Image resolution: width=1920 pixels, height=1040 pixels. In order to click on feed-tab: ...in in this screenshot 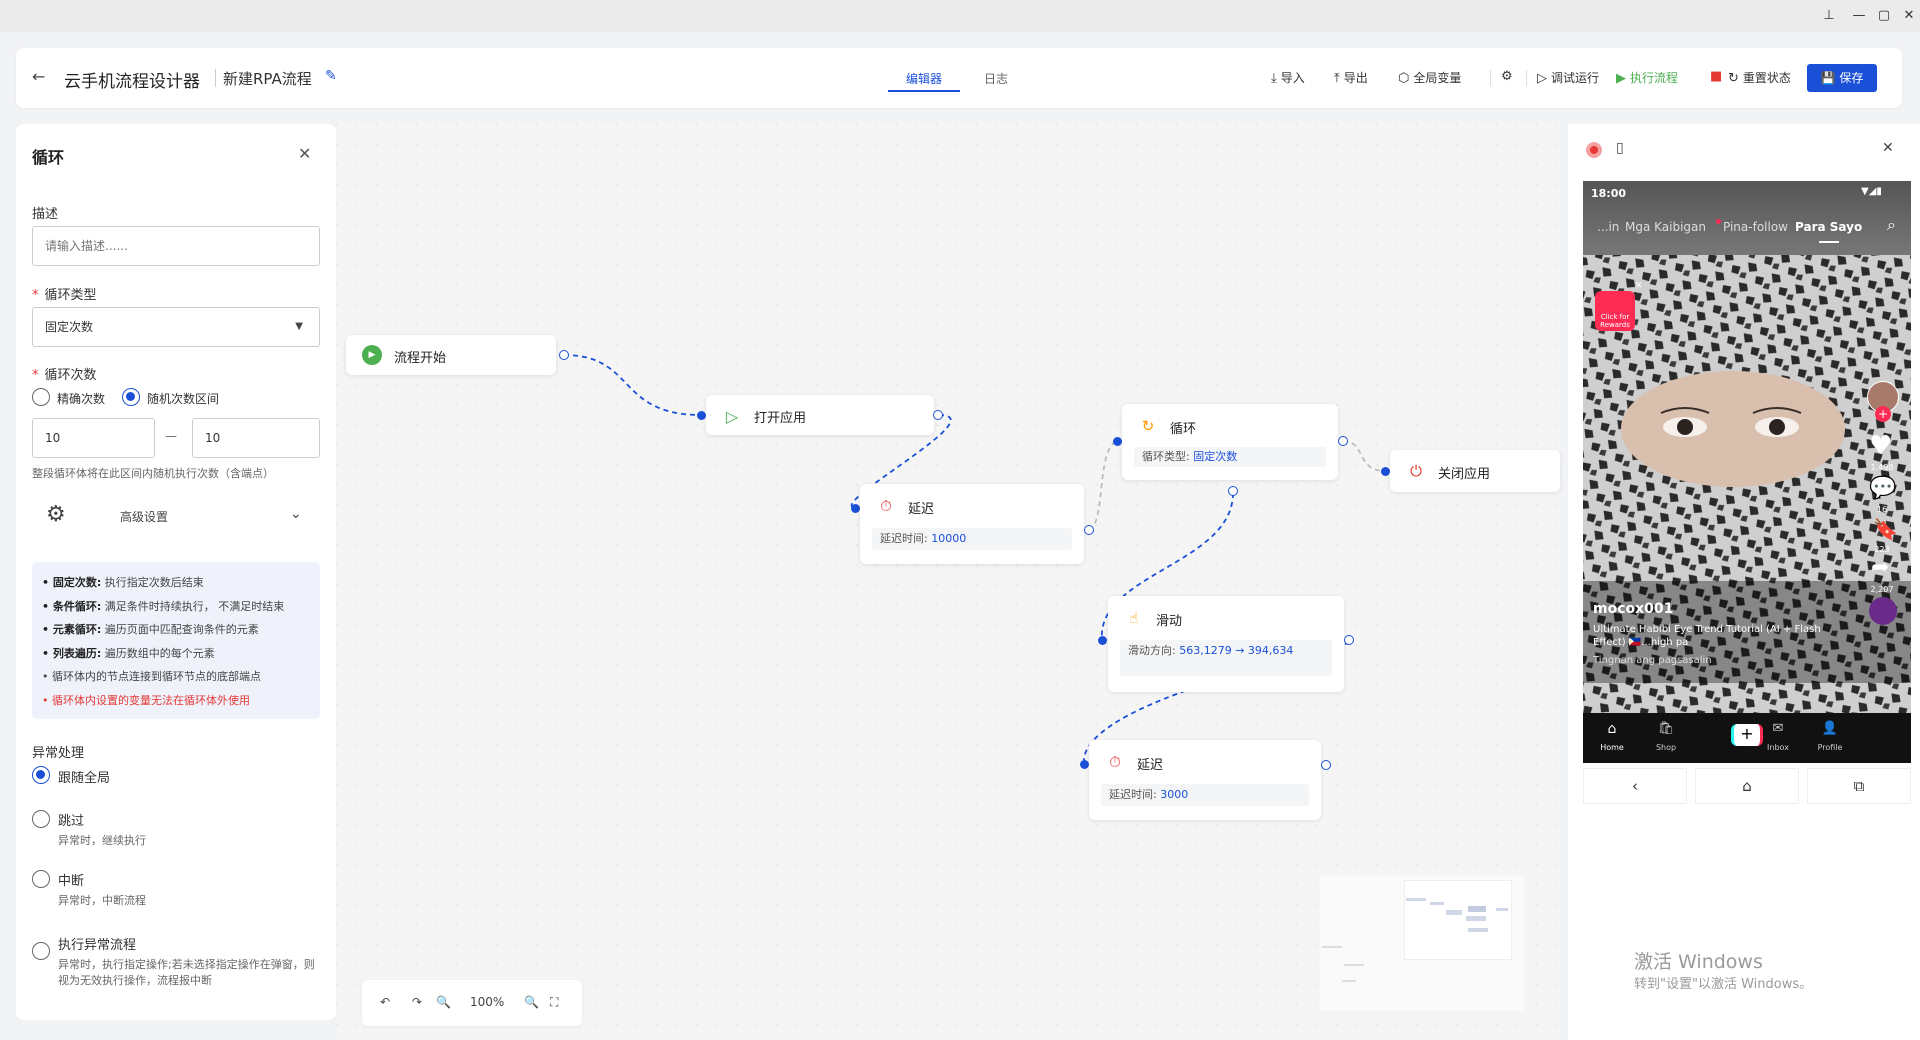, I will do `click(1608, 227)`.